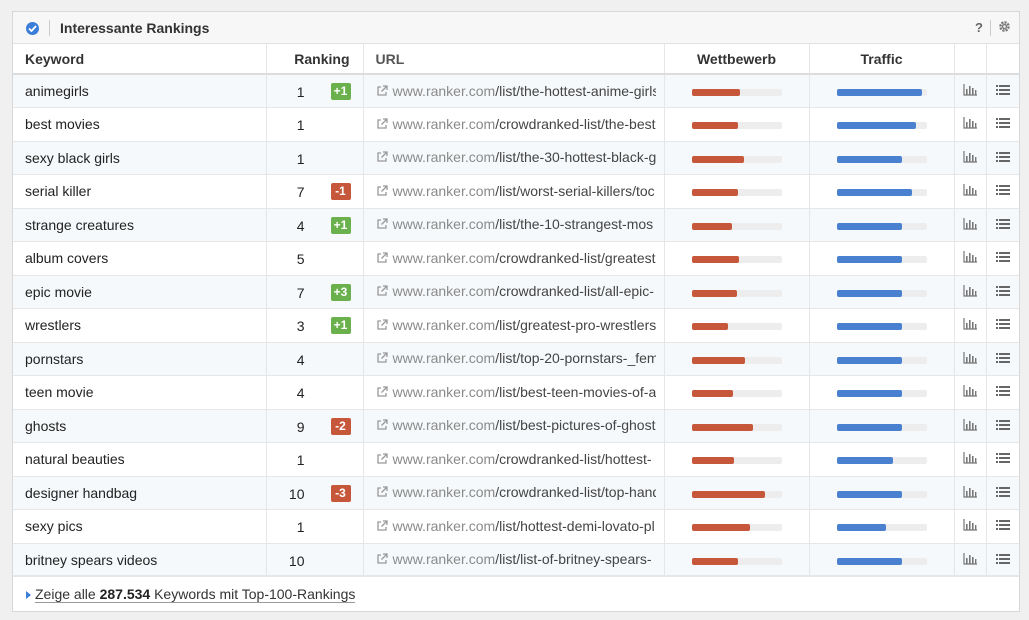 This screenshot has height=620, width=1029. I want to click on keyword-cell: epic movie, so click(140, 292).